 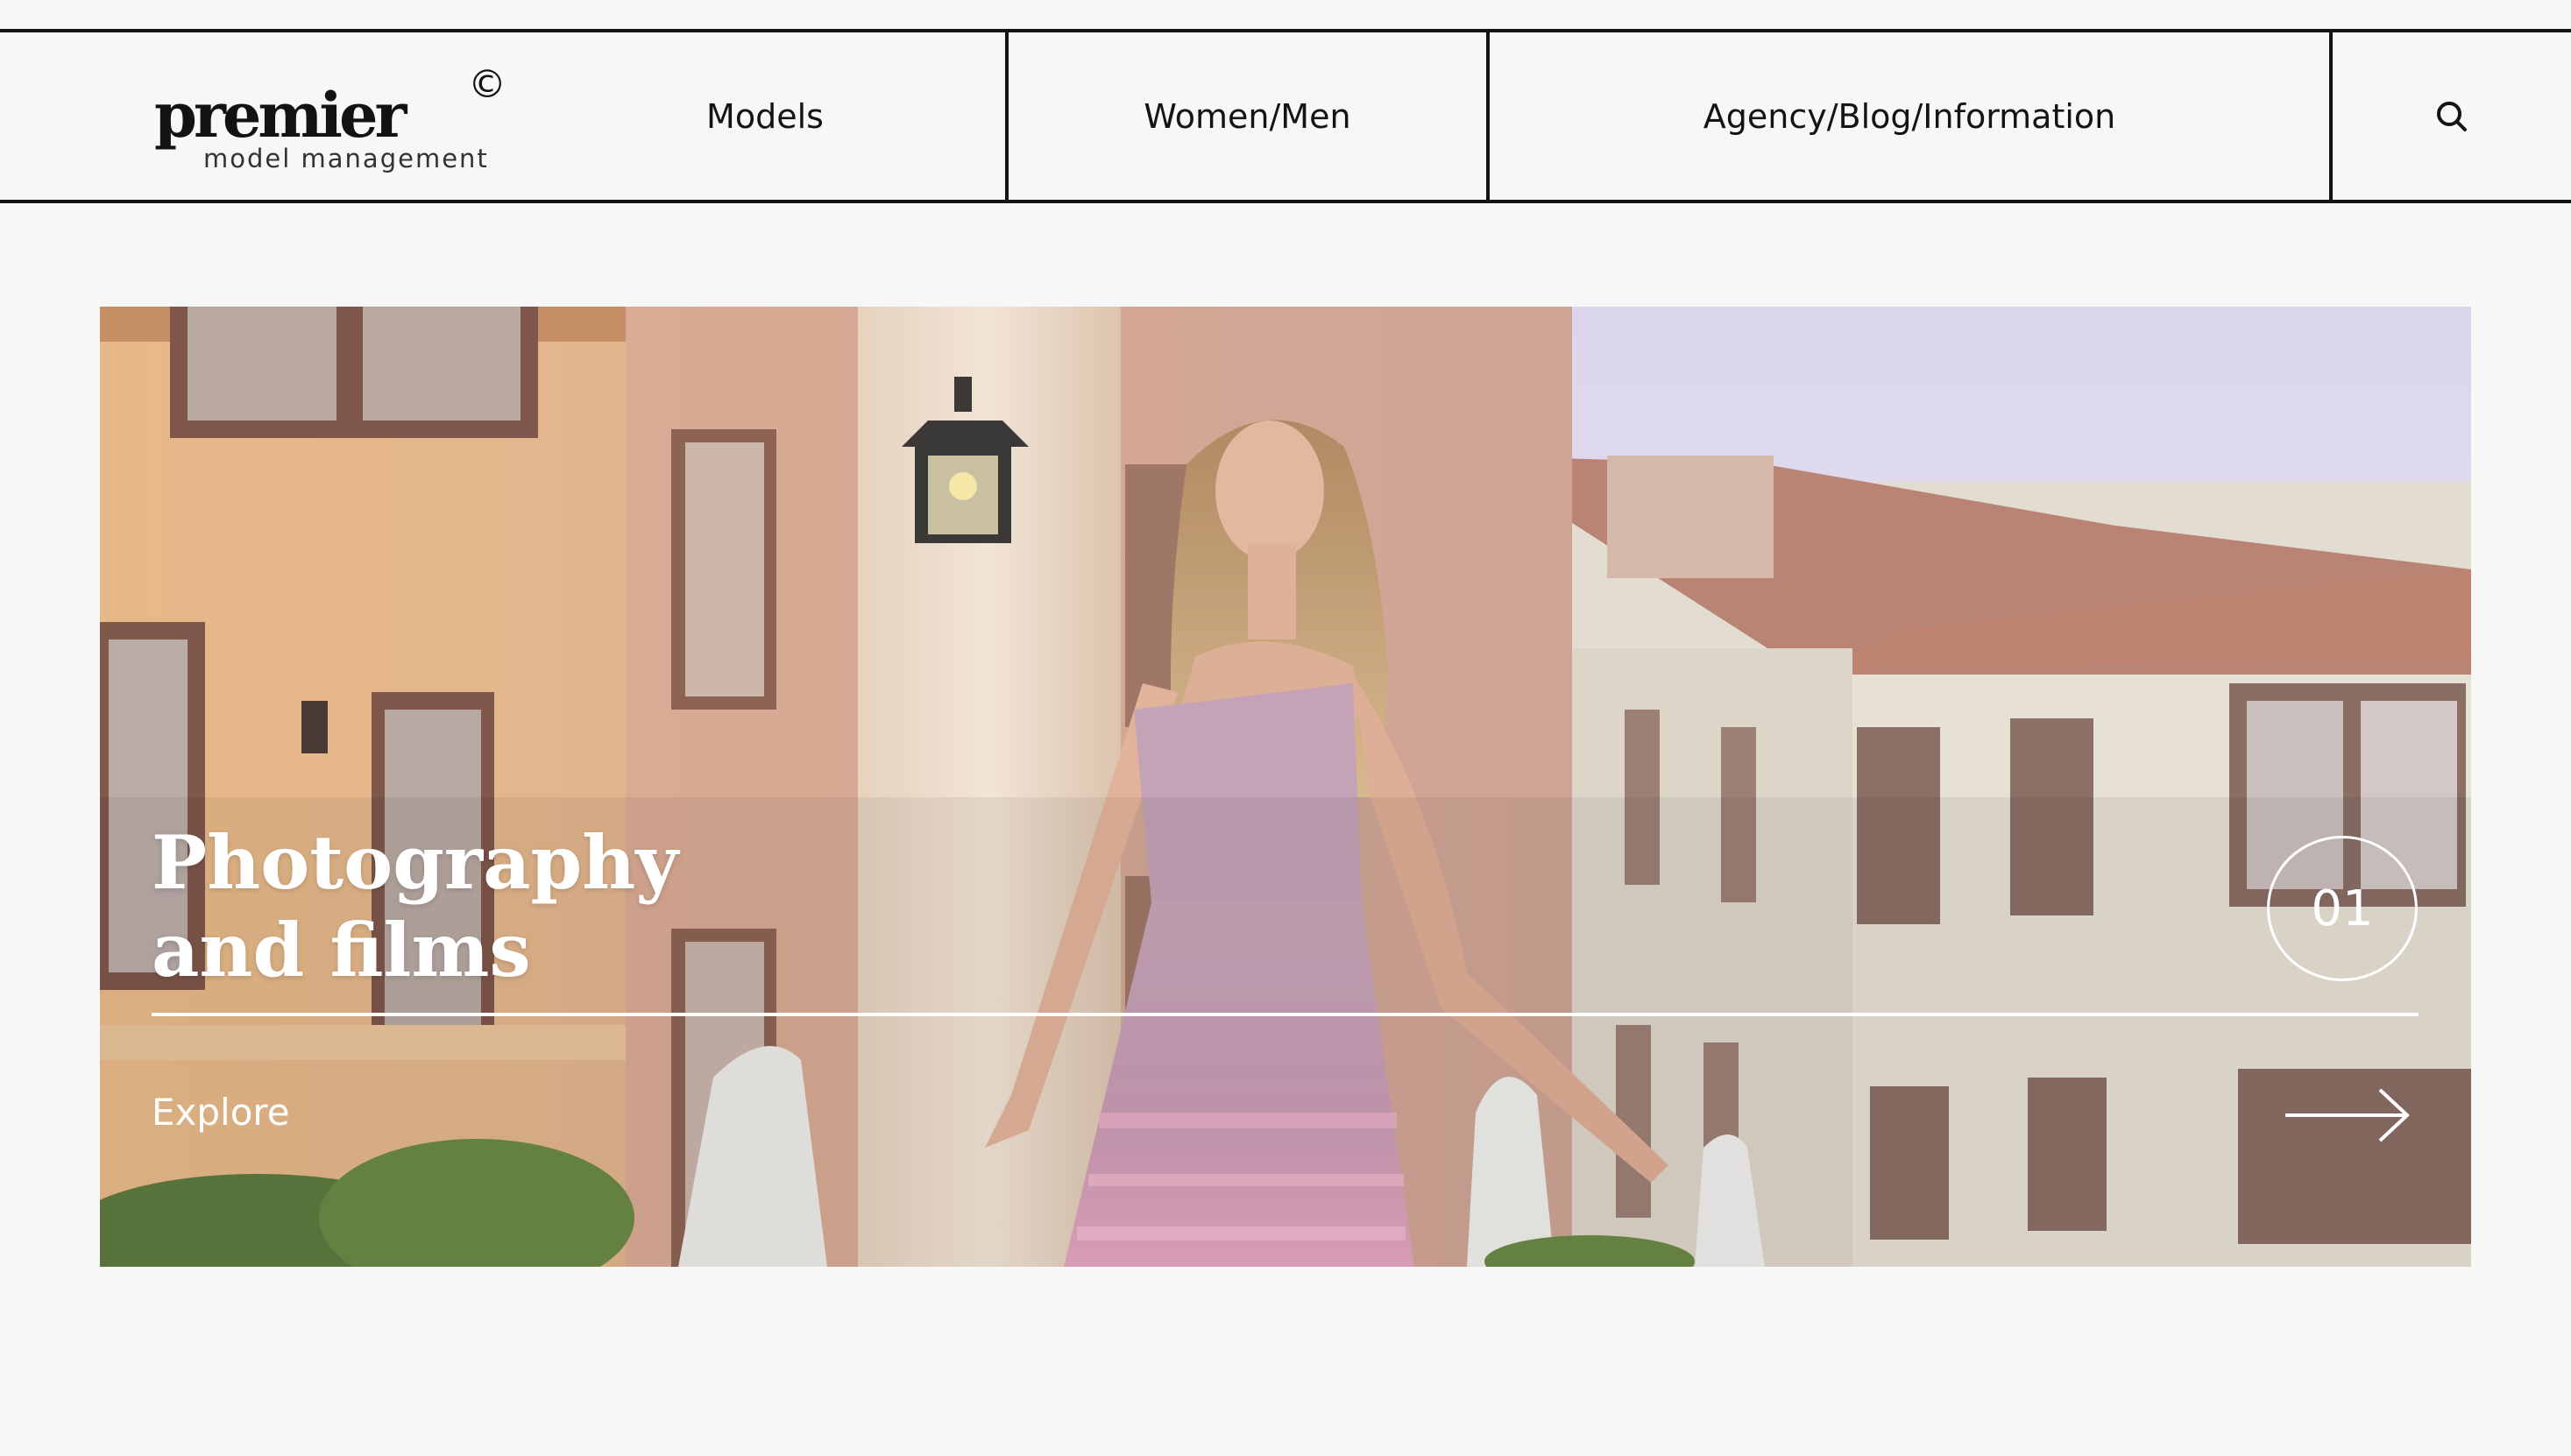 I want to click on explore-link: Explore, so click(x=221, y=1112).